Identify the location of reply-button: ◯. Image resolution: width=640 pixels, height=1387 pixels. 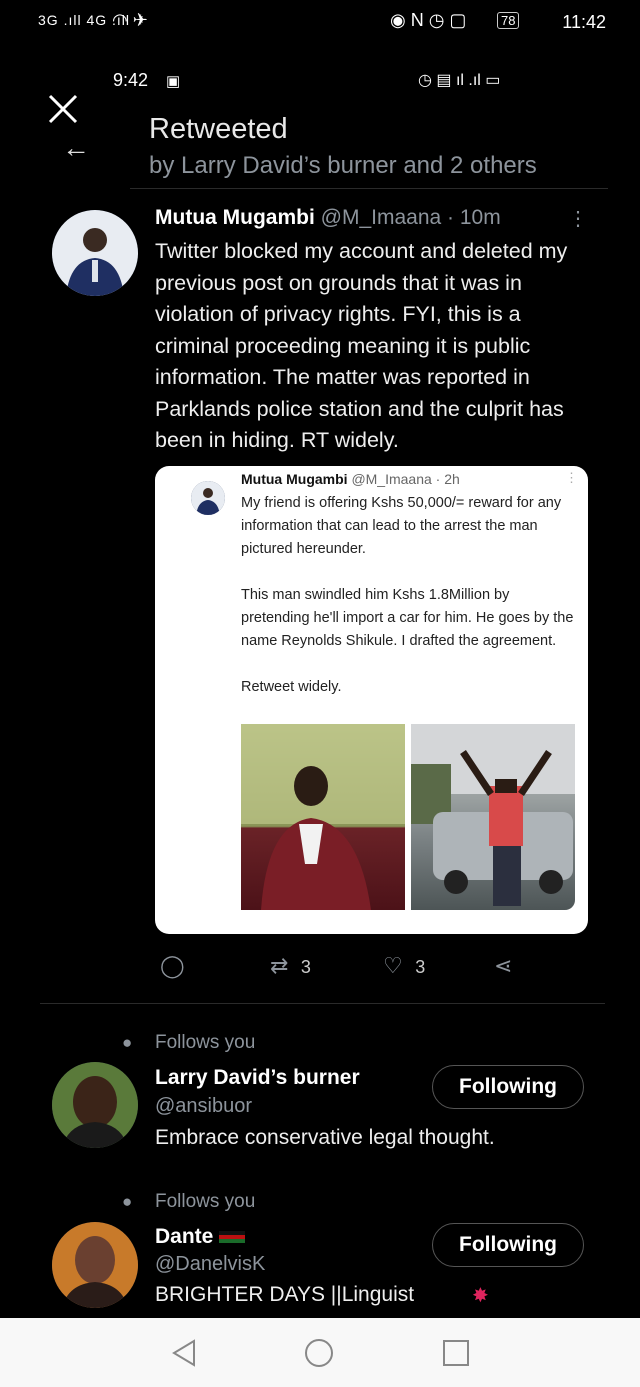
(172, 968).